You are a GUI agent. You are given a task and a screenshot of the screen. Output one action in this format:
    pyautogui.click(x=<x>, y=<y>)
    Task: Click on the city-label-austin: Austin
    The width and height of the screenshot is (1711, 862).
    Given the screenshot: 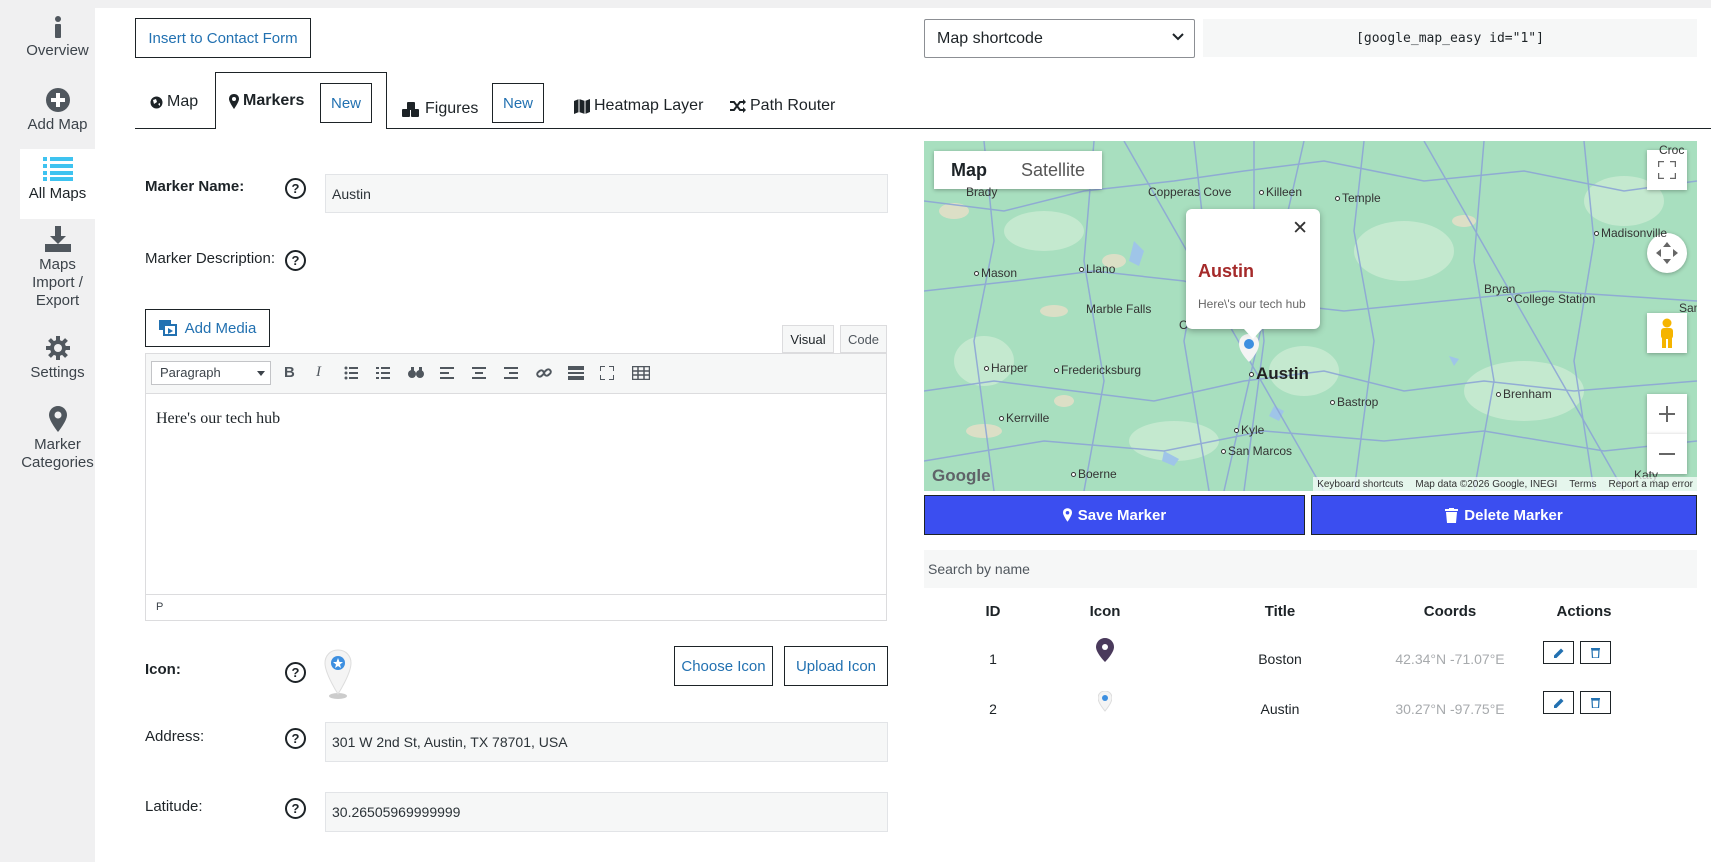 What is the action you would take?
    pyautogui.click(x=1279, y=374)
    